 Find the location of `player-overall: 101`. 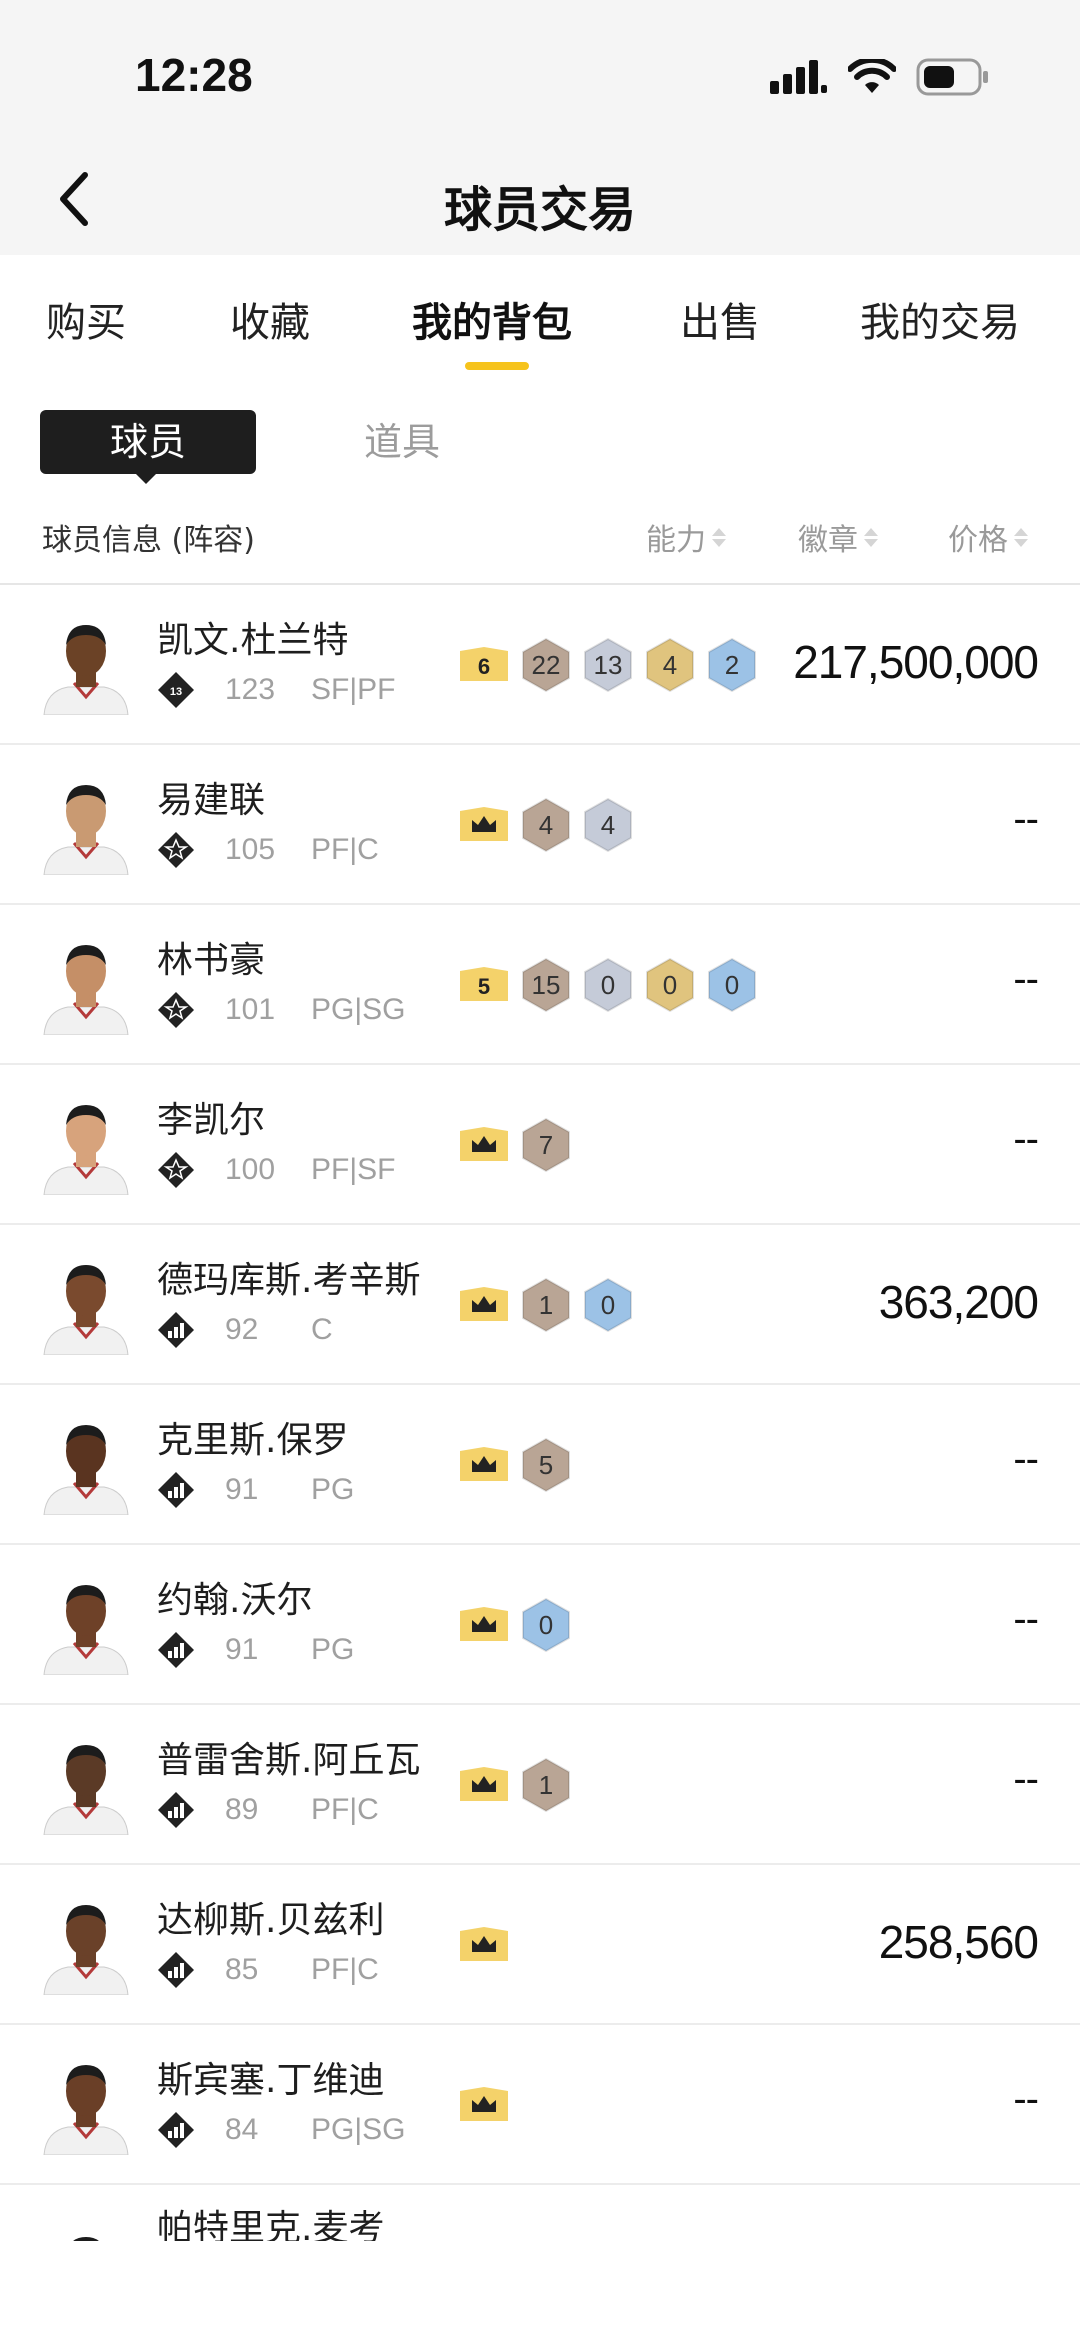

player-overall: 101 is located at coordinates (250, 1009).